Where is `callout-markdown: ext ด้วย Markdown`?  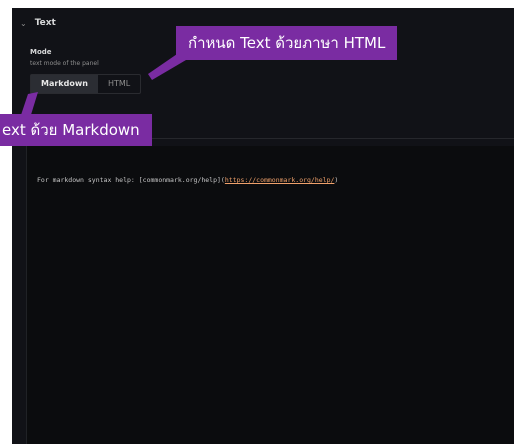
callout-markdown: ext ด้วย Markdown is located at coordinates (76, 130).